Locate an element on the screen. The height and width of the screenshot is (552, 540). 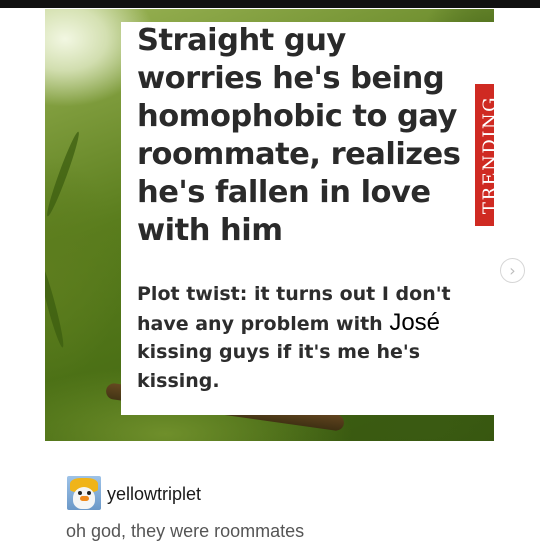
subtext-name: José is located at coordinates (415, 322).